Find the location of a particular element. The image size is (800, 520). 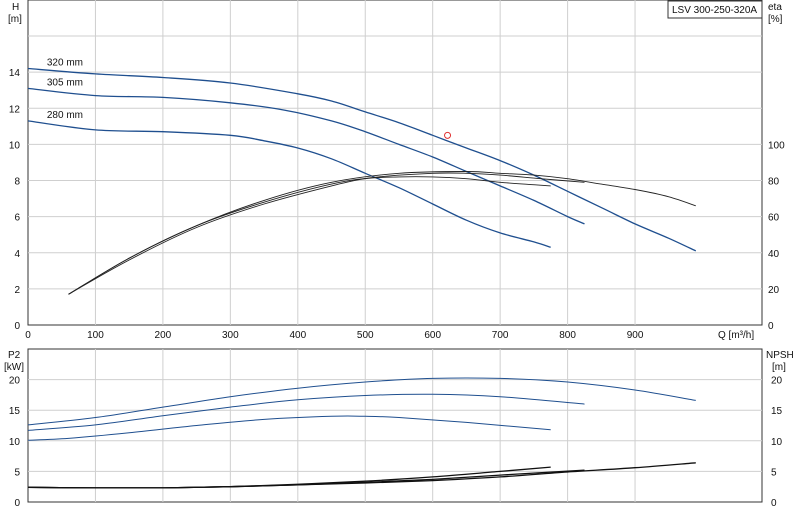

npsh-tick-label: 20 is located at coordinates (777, 381).